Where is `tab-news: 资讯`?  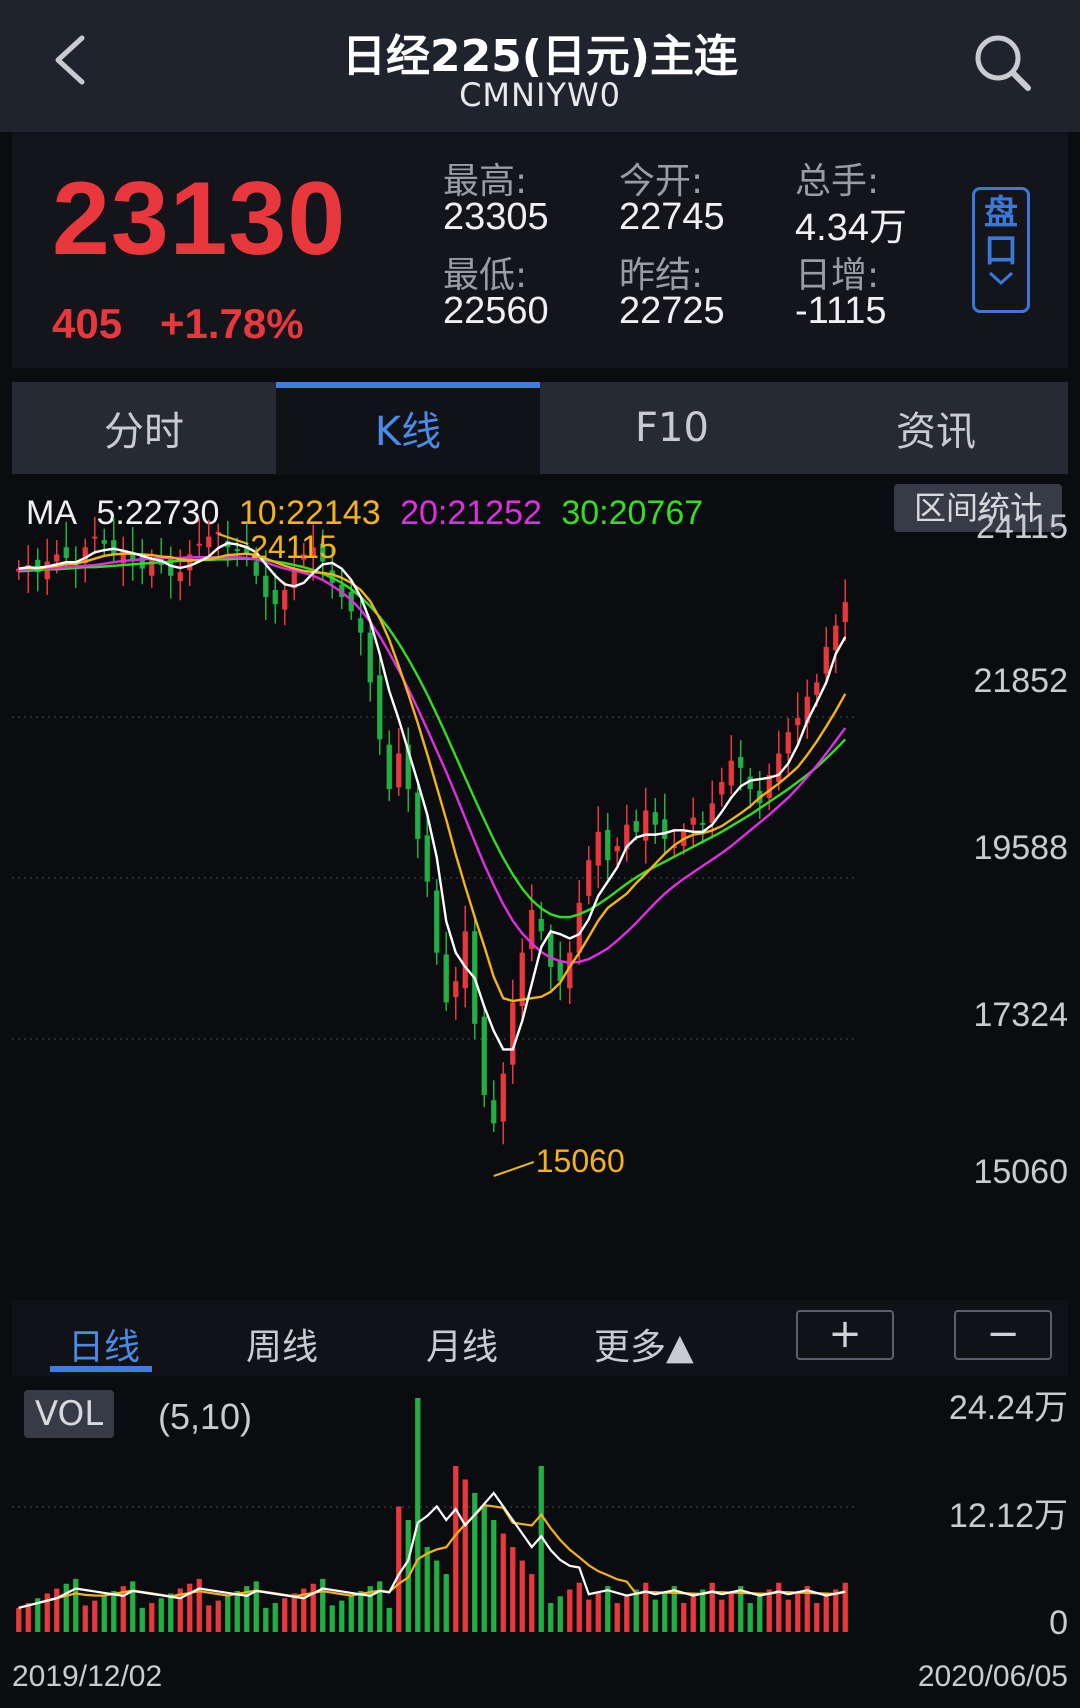 tab-news: 资讯 is located at coordinates (936, 428).